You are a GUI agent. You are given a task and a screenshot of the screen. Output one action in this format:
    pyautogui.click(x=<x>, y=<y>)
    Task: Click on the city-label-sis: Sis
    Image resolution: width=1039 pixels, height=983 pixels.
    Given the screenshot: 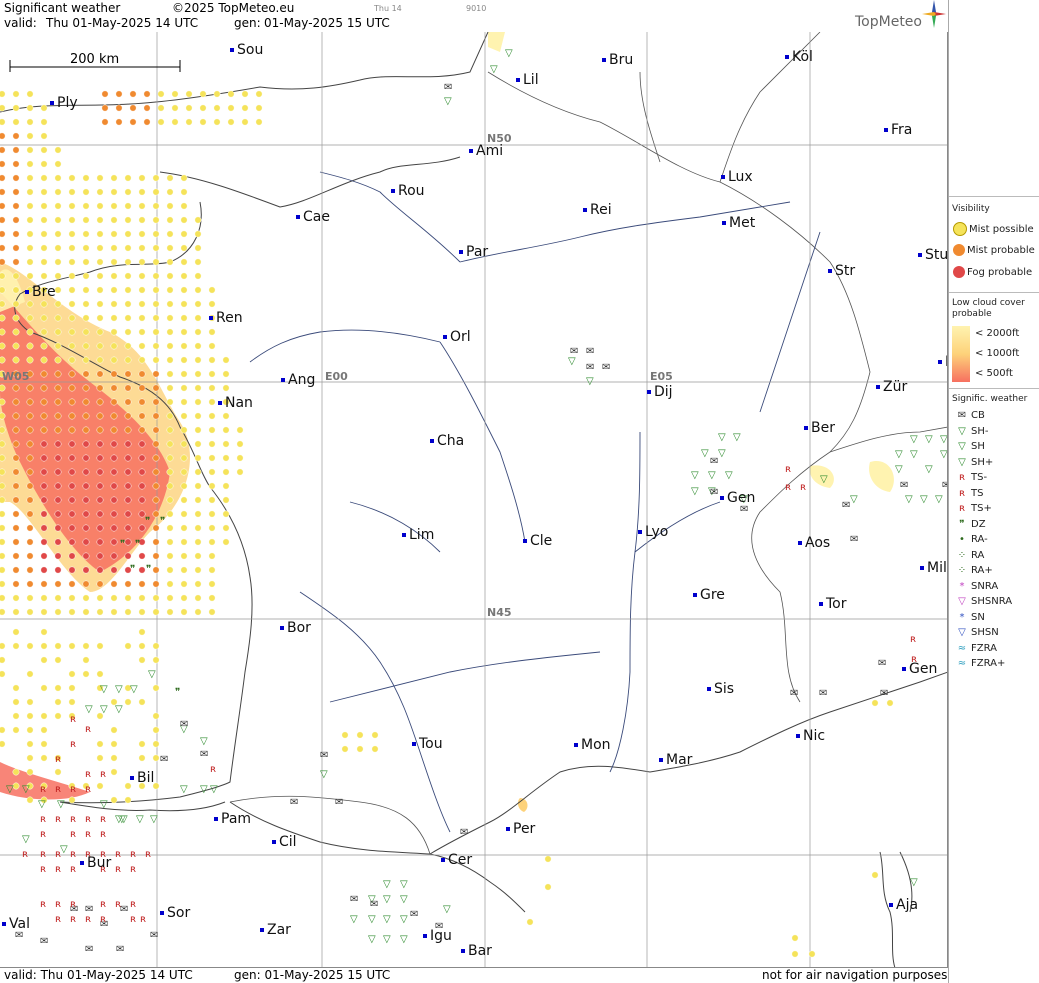 What is the action you would take?
    pyautogui.click(x=724, y=689)
    